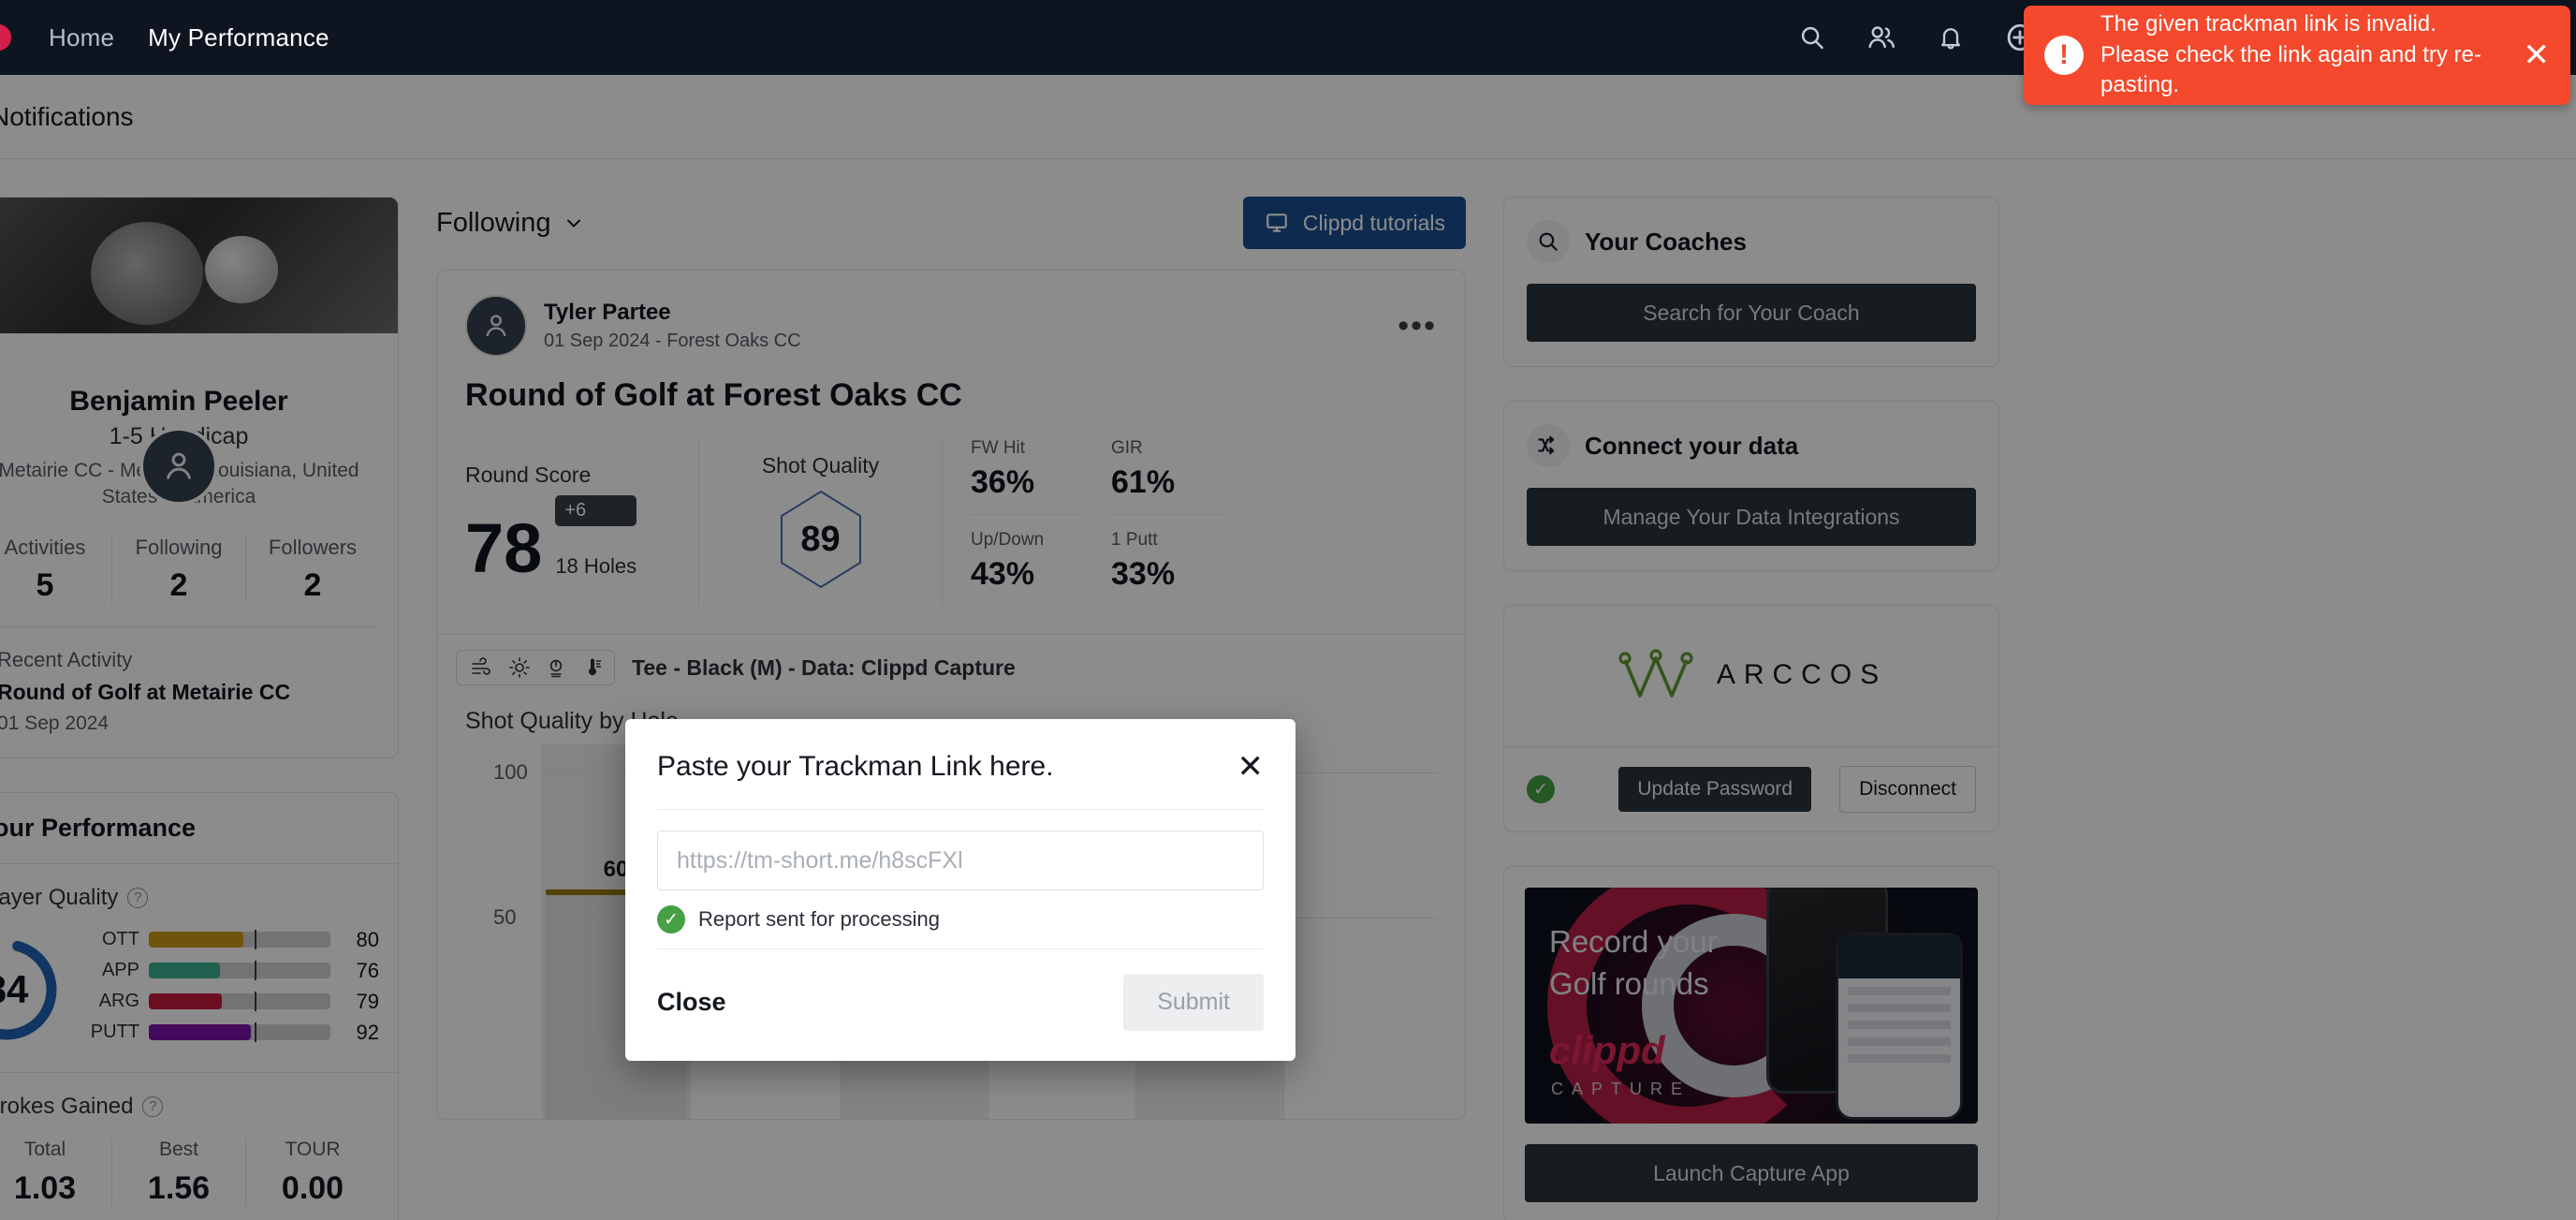  I want to click on avatar, so click(179, 466).